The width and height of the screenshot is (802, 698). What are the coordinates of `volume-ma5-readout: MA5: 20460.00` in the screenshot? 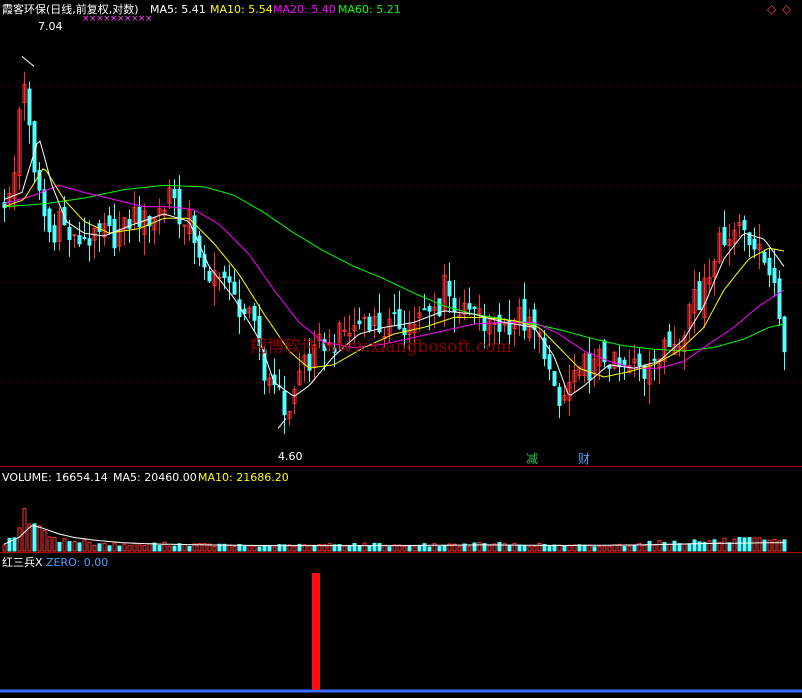 It's located at (155, 477).